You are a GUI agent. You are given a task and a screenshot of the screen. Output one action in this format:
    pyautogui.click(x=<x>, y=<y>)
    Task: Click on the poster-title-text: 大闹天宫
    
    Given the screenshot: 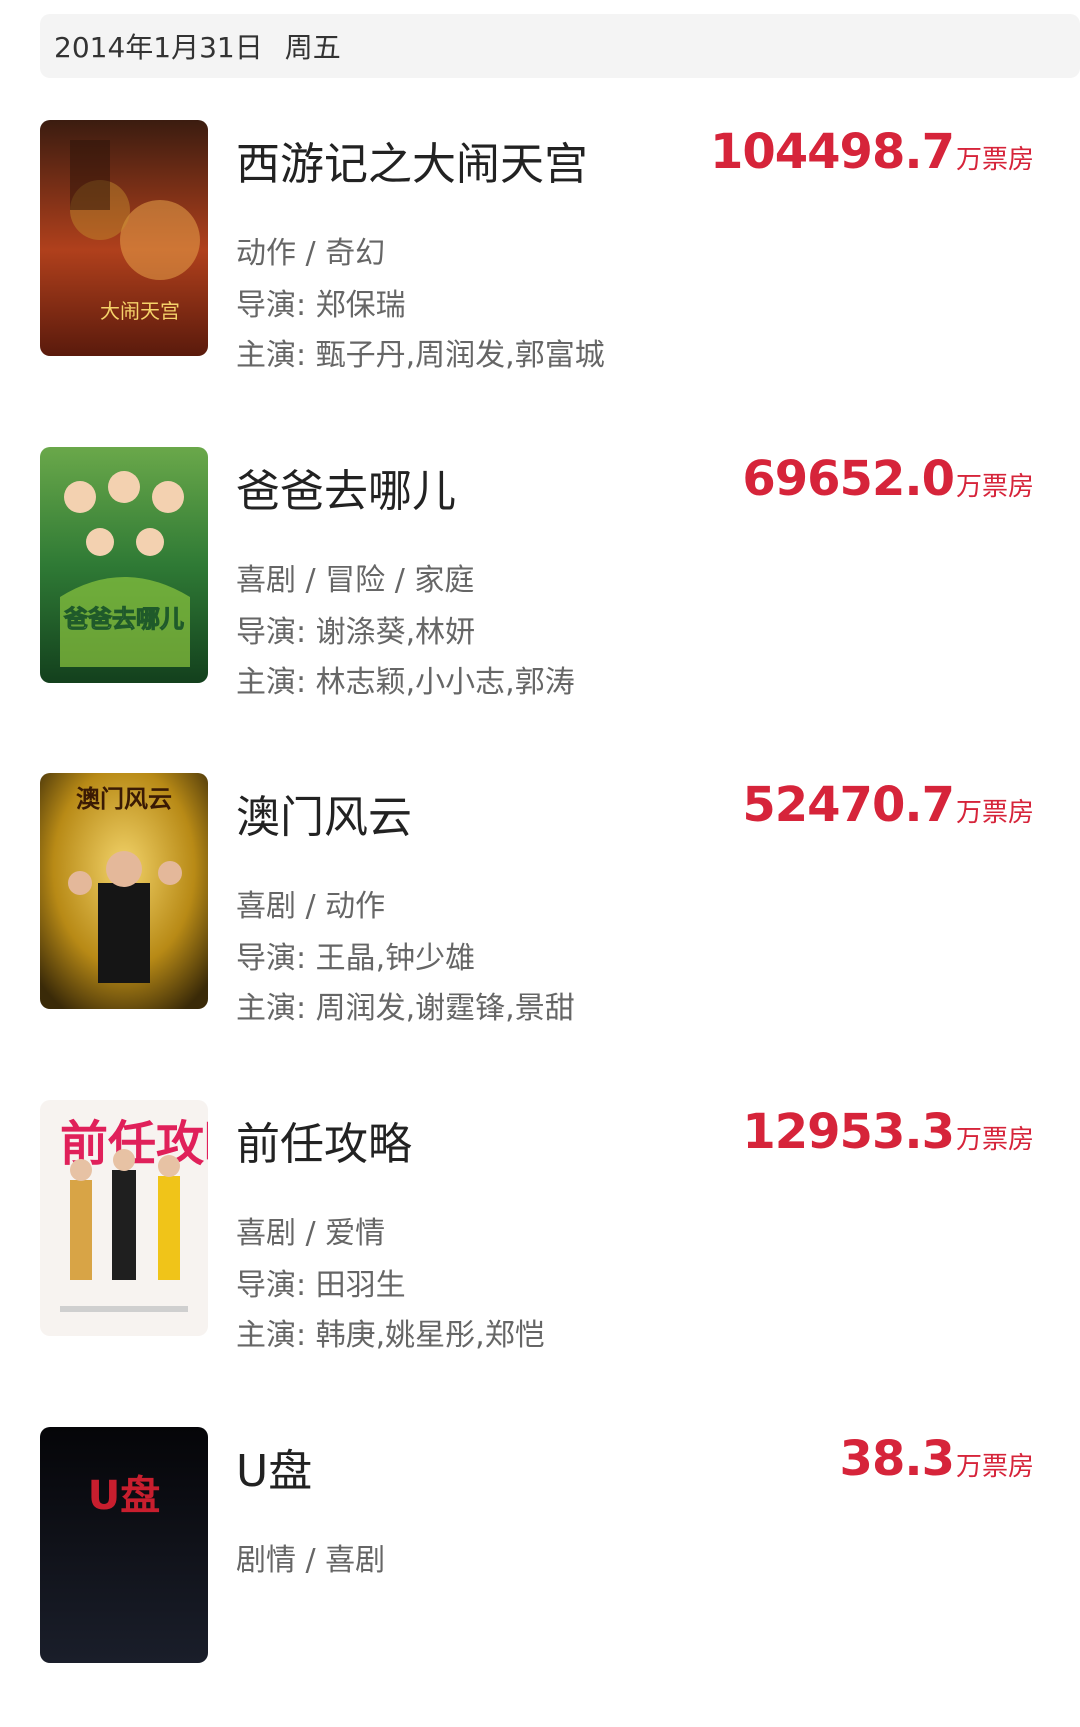 What is the action you would take?
    pyautogui.click(x=140, y=311)
    